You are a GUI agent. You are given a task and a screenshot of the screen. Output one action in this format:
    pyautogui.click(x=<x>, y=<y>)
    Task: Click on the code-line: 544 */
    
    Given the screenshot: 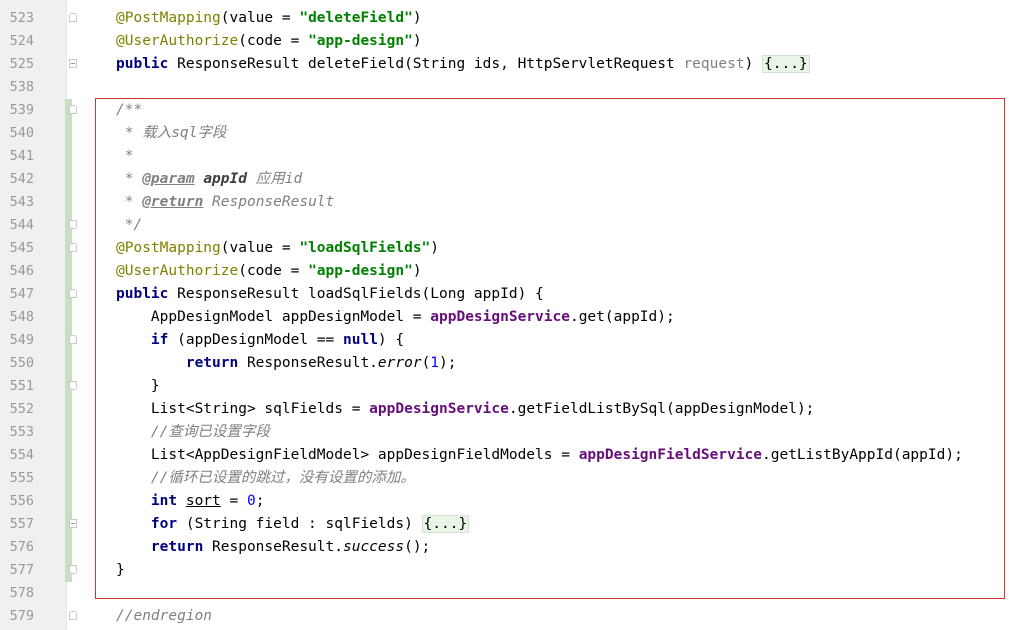 What is the action you would take?
    pyautogui.click(x=508, y=225)
    